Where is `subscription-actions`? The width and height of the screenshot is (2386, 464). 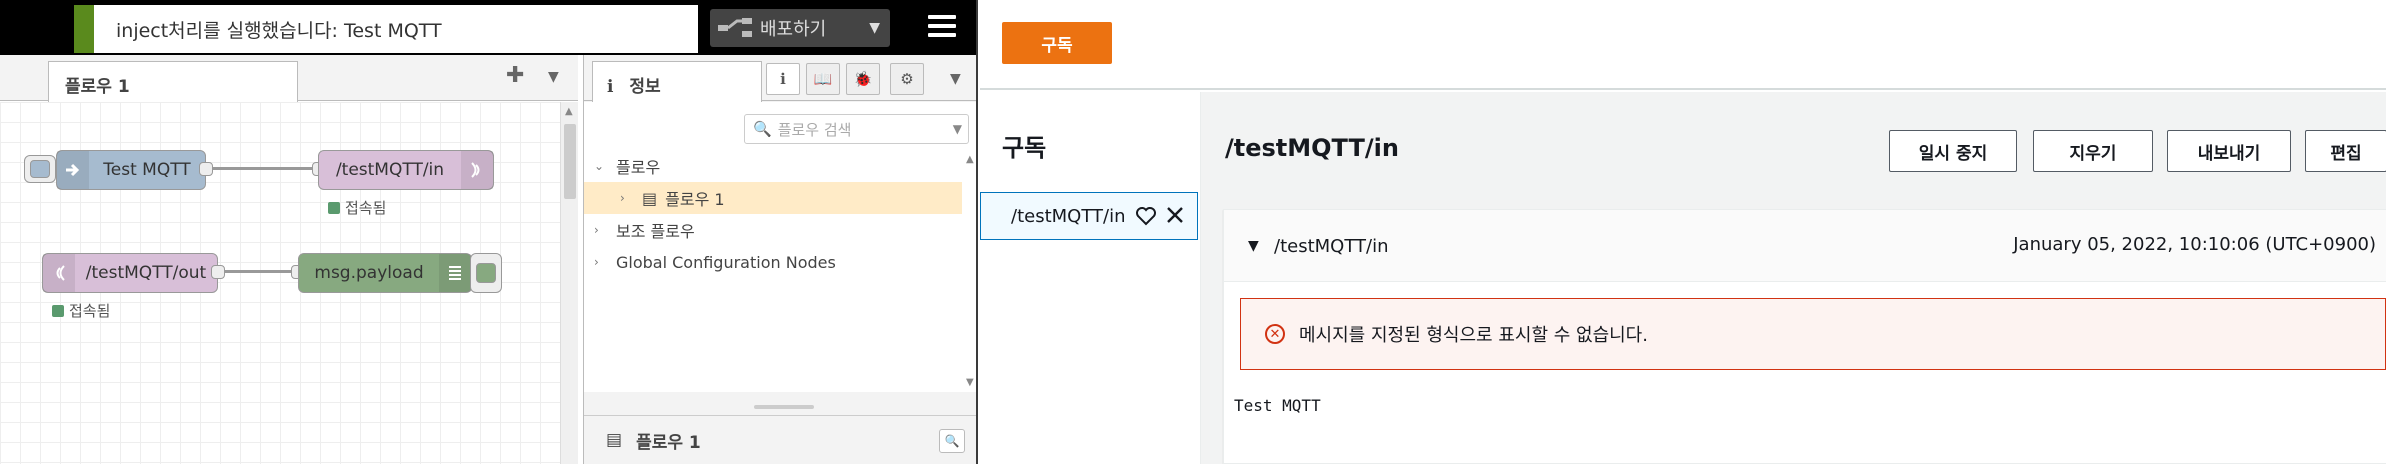
subscription-actions is located at coordinates (1160, 218).